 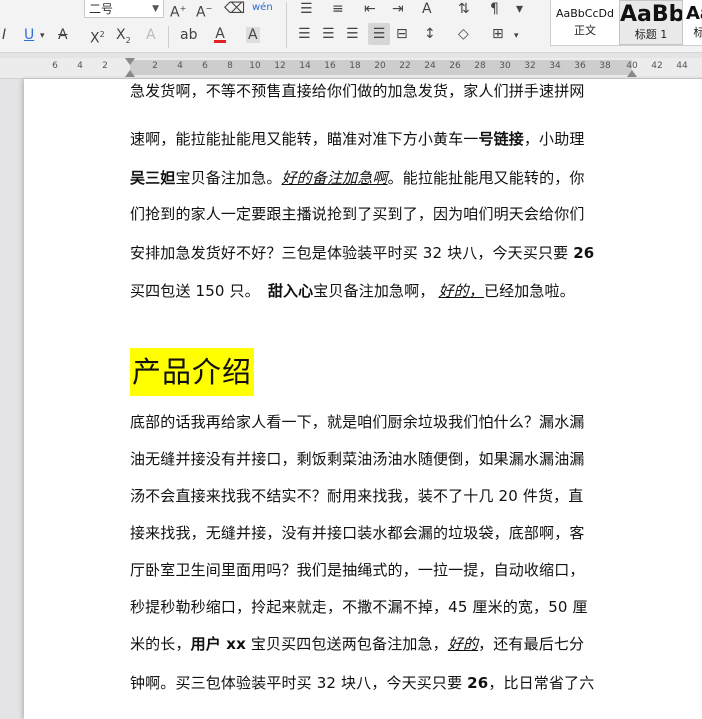 I want to click on clear-format-icon: ⌫, so click(x=234, y=8).